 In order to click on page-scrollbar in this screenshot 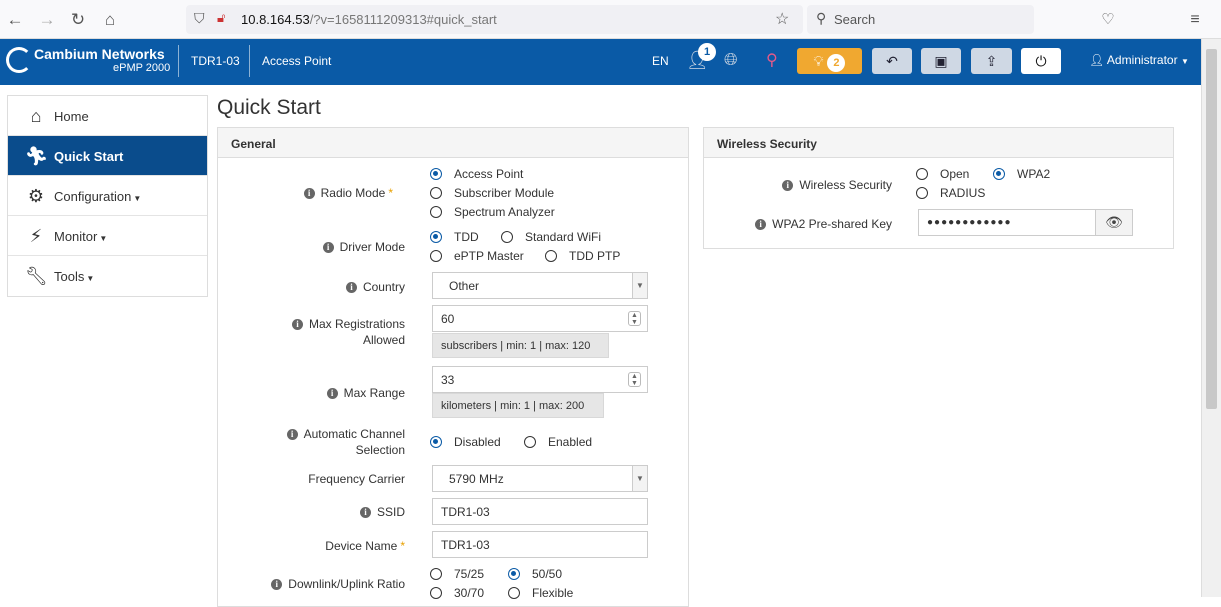, I will do `click(1211, 318)`.